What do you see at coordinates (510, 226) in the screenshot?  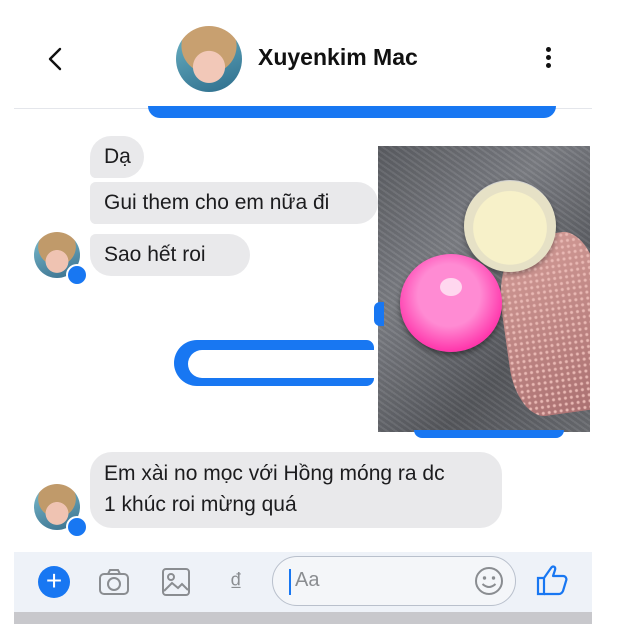 I see `open-jar` at bounding box center [510, 226].